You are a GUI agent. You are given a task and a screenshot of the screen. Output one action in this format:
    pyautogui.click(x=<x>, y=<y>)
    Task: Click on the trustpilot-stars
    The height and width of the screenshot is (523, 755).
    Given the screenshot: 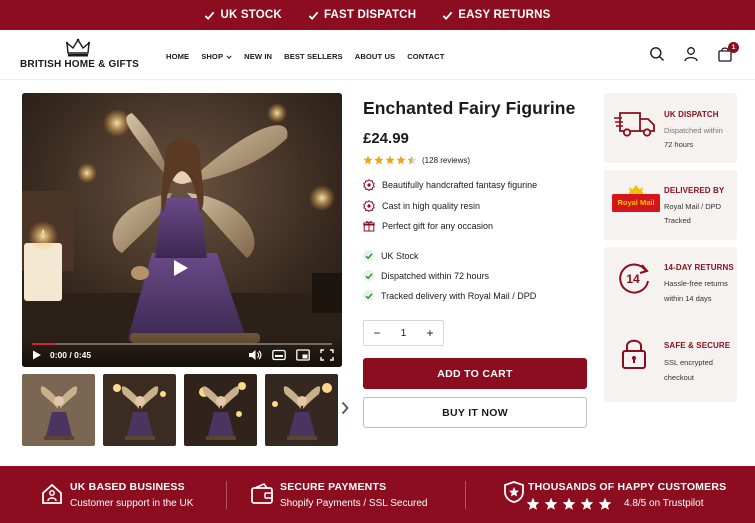 What is the action you would take?
    pyautogui.click(x=569, y=504)
    